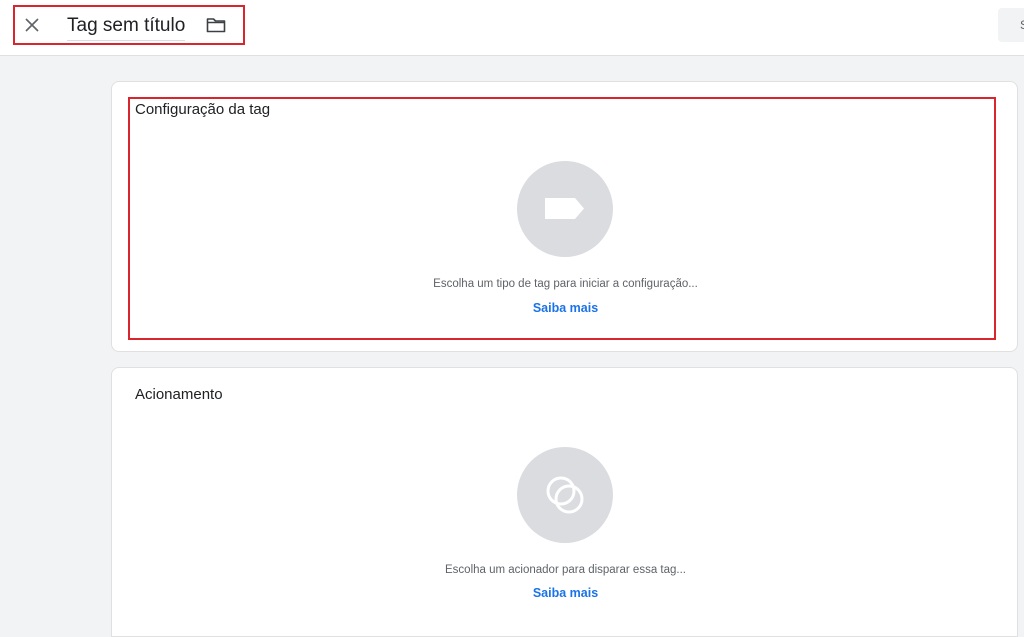 Image resolution: width=1024 pixels, height=637 pixels. What do you see at coordinates (179, 394) in the screenshot?
I see `trigger-title: Acionamento` at bounding box center [179, 394].